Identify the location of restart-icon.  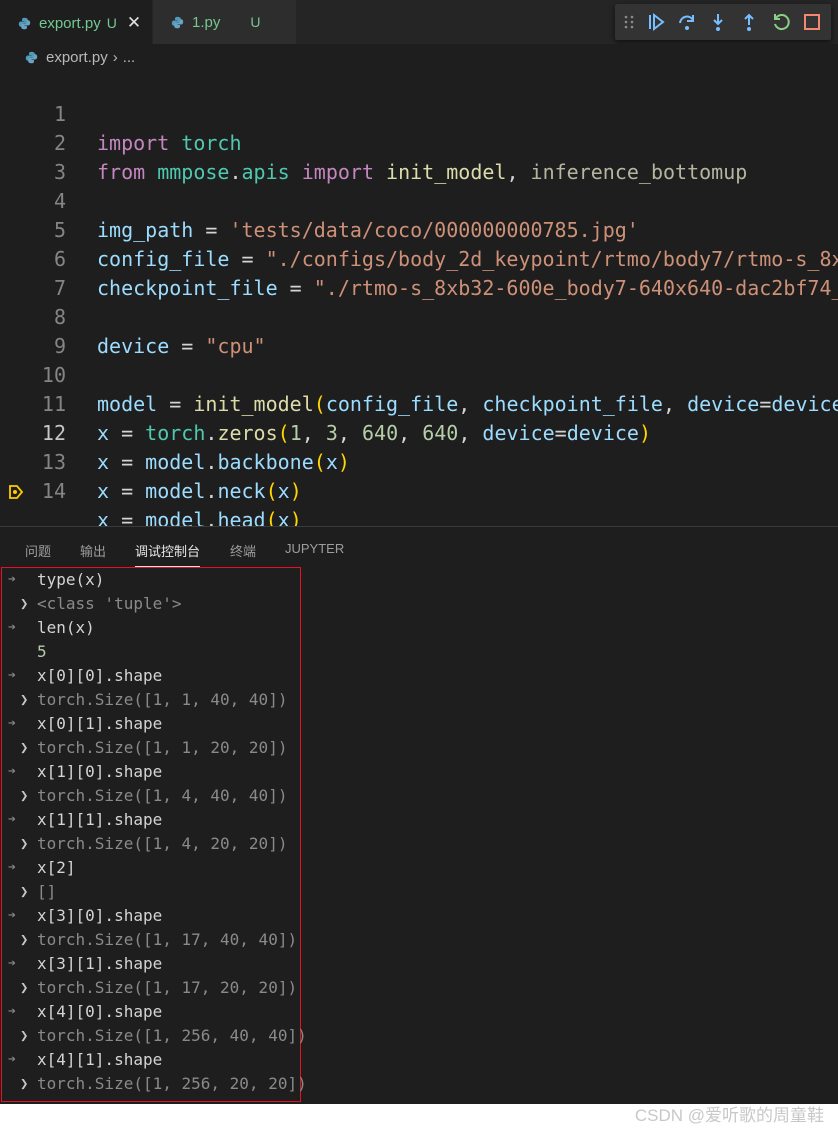
(781, 22).